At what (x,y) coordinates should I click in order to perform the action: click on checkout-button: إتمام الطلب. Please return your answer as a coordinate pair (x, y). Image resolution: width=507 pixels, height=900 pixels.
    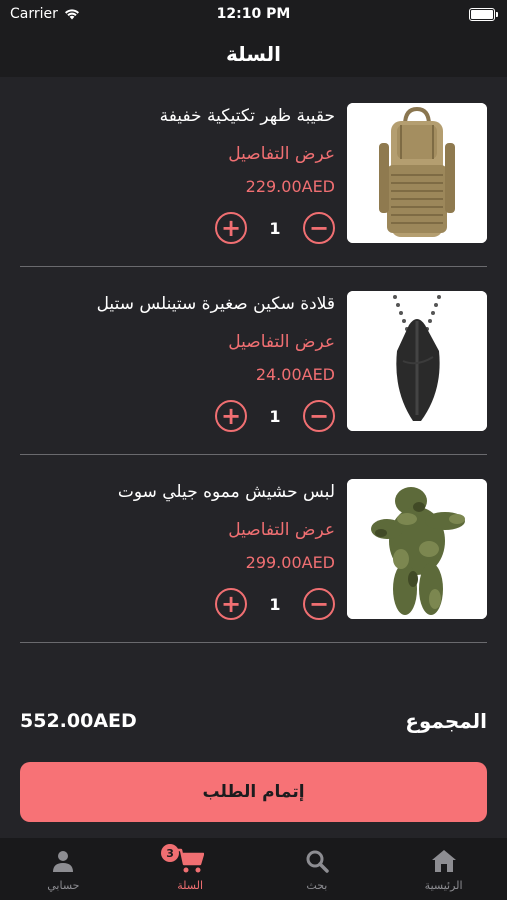
    Looking at the image, I should click on (253, 792).